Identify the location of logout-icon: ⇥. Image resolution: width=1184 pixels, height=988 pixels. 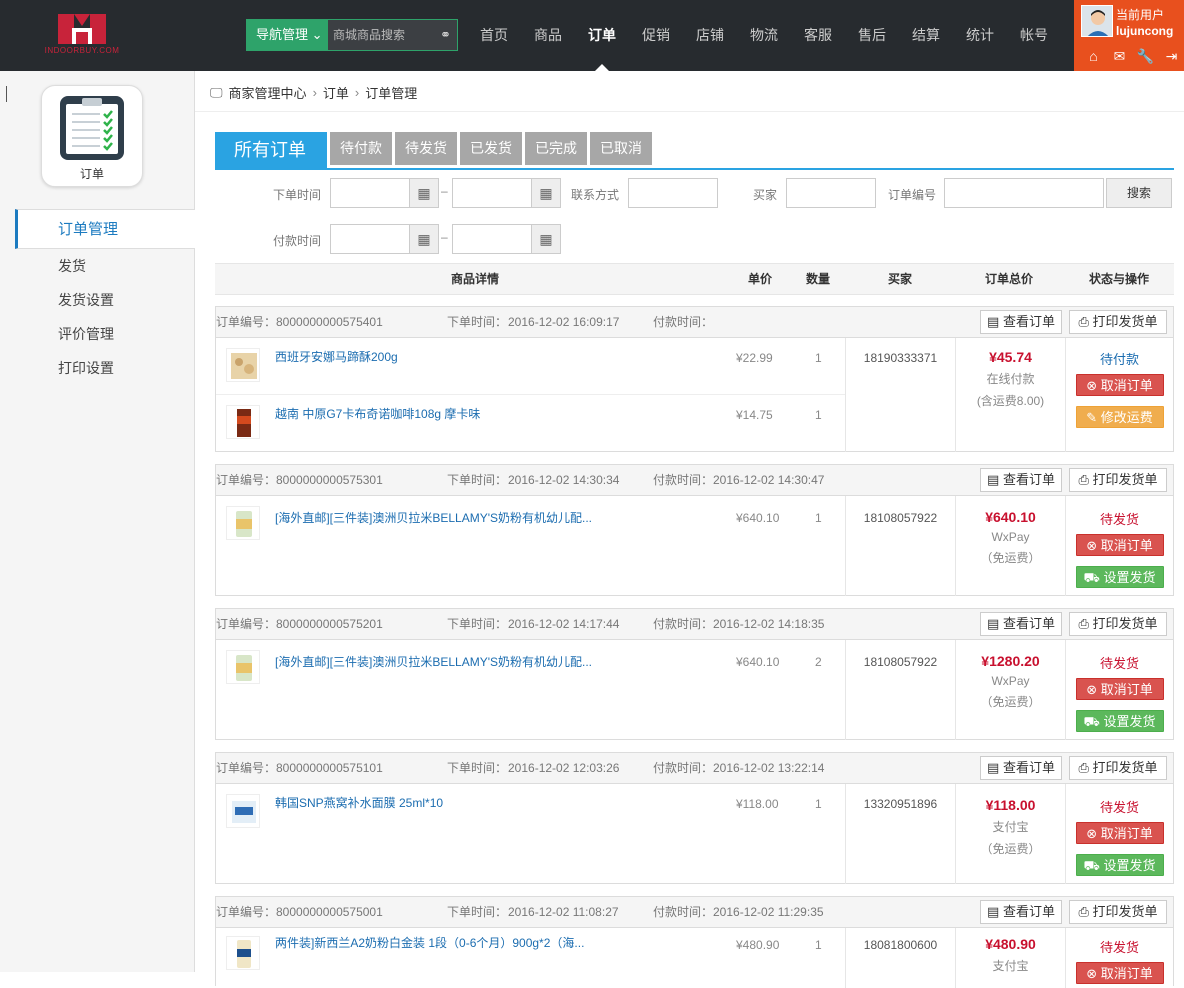
(1171, 56).